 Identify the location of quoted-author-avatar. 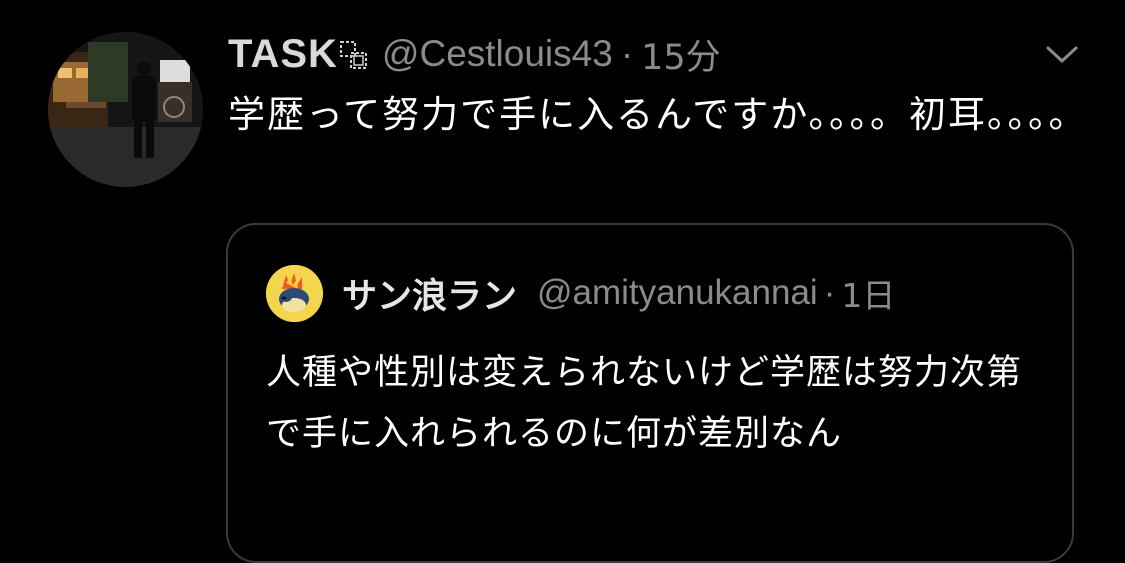
(294, 293).